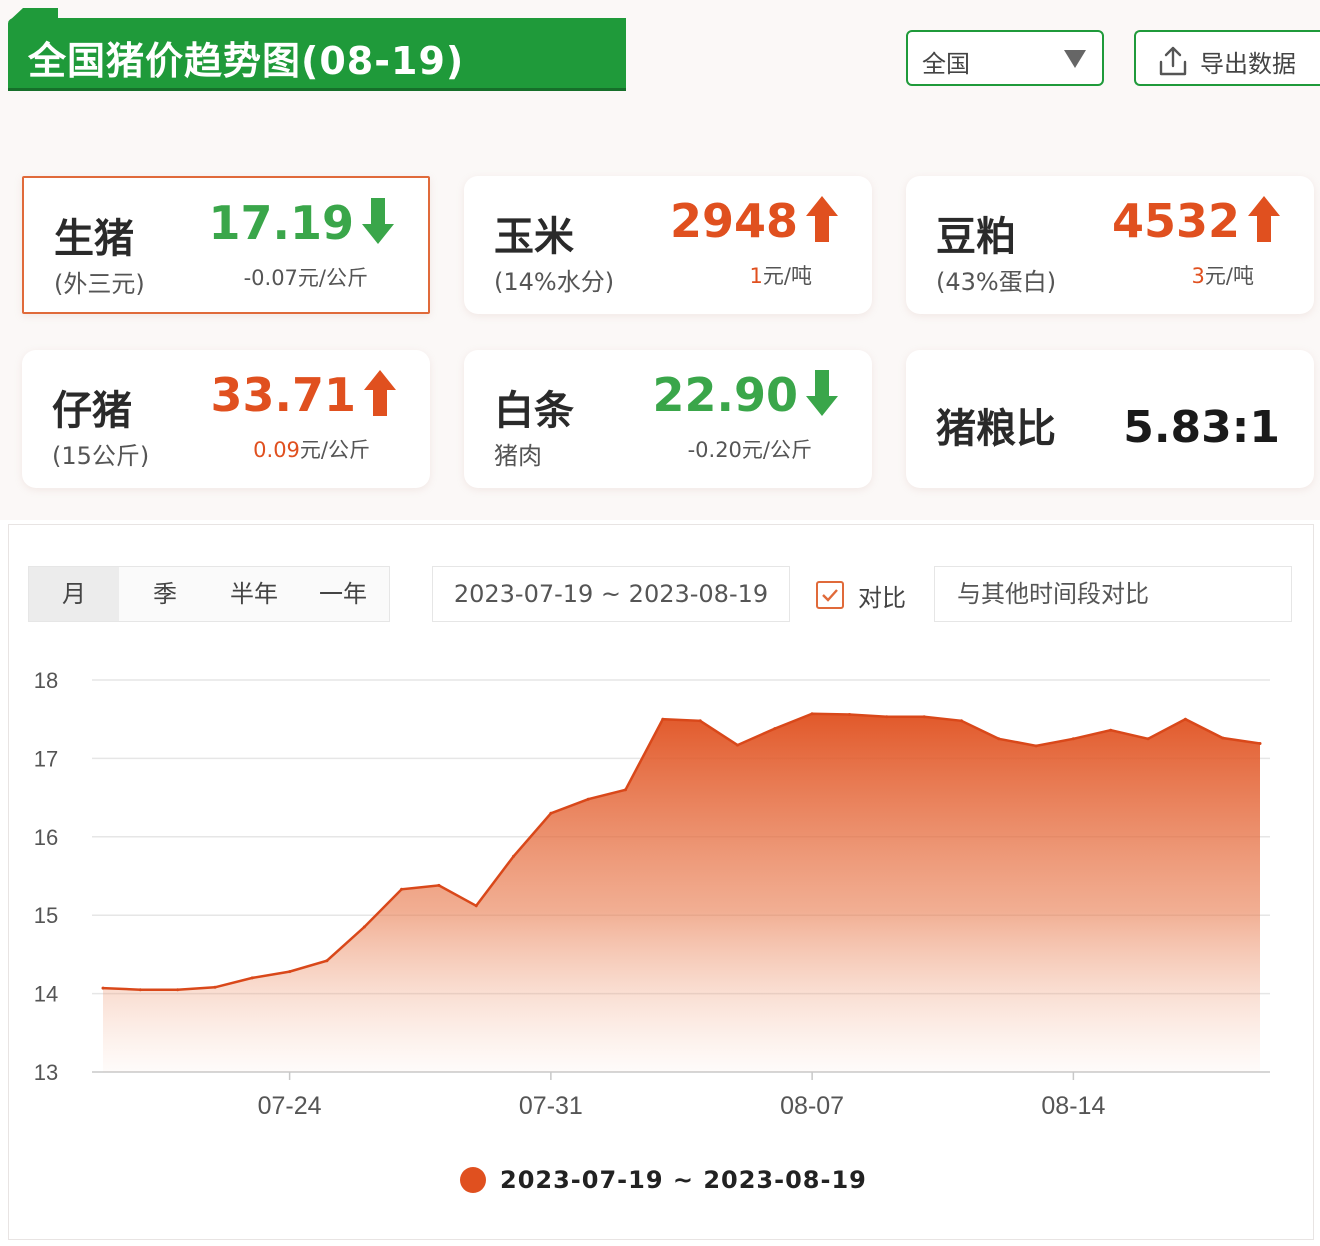  I want to click on chart-legend: 2023-07-19 ~ 2023-08-19, so click(663, 1180).